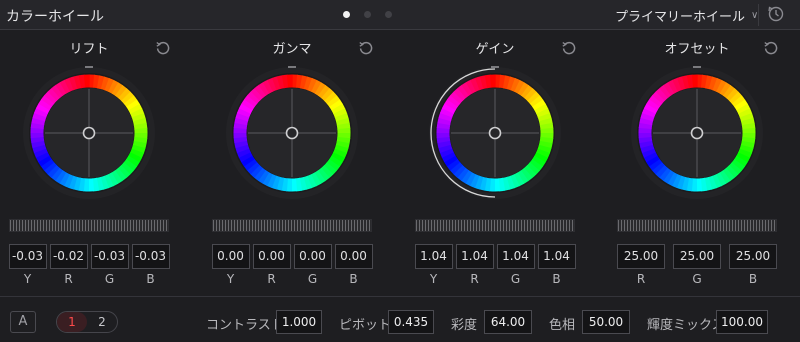 The image size is (800, 342). Describe the element at coordinates (89, 133) in the screenshot. I see `lift-wheel` at that location.